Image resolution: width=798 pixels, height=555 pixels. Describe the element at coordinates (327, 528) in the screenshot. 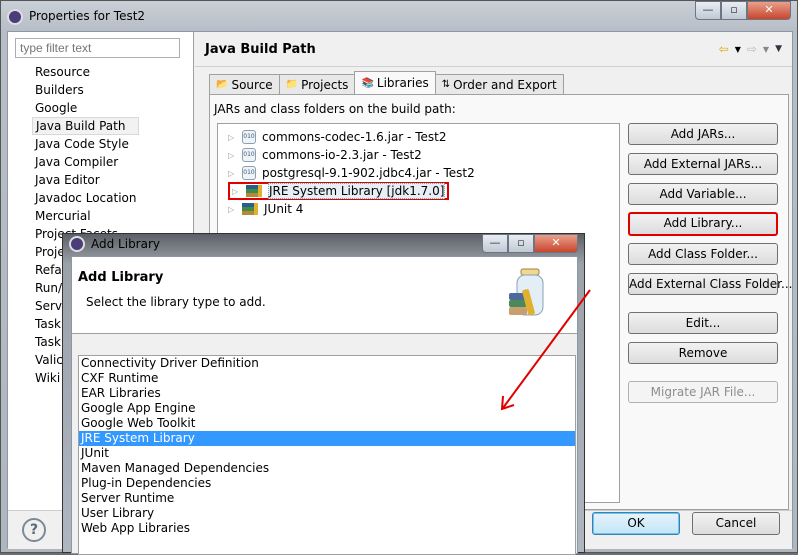

I see `library-type-item: Web App Libraries` at that location.